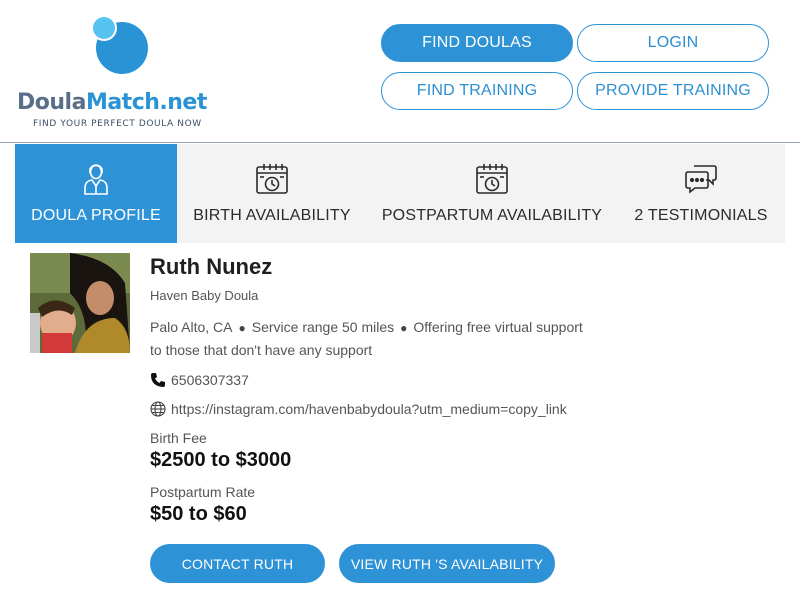 Image resolution: width=800 pixels, height=600 pixels. What do you see at coordinates (673, 91) in the screenshot?
I see `provide-training-button: PROVIDE TRAINING` at bounding box center [673, 91].